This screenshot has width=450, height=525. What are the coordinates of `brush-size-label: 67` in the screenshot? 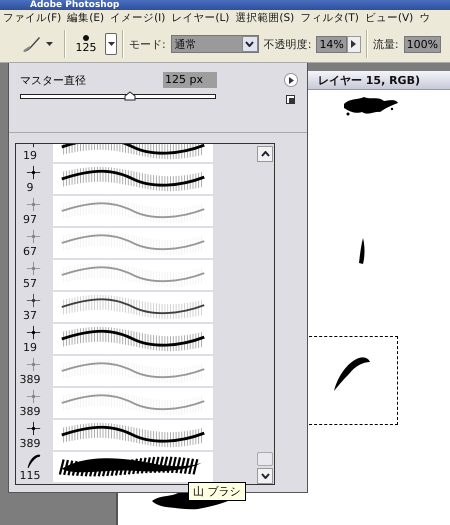 It's located at (30, 252).